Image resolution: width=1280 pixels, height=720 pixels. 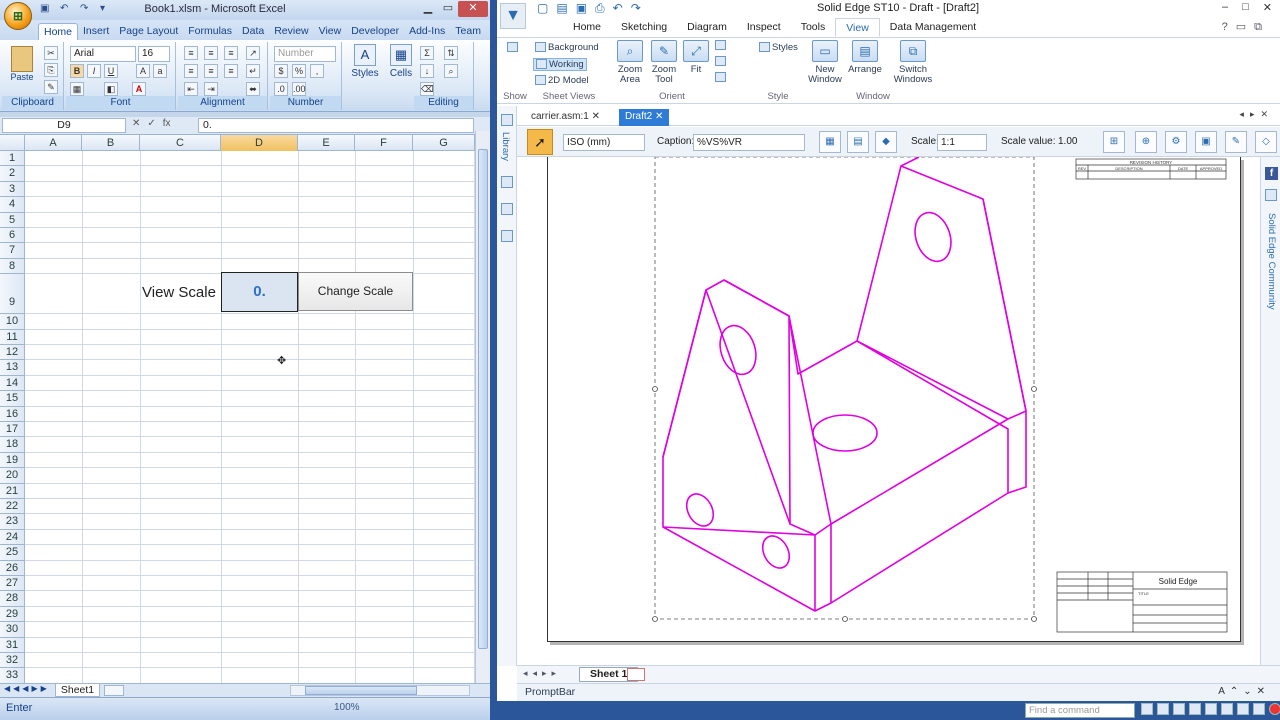 What do you see at coordinates (259, 143) in the screenshot?
I see `column-header-d: D` at bounding box center [259, 143].